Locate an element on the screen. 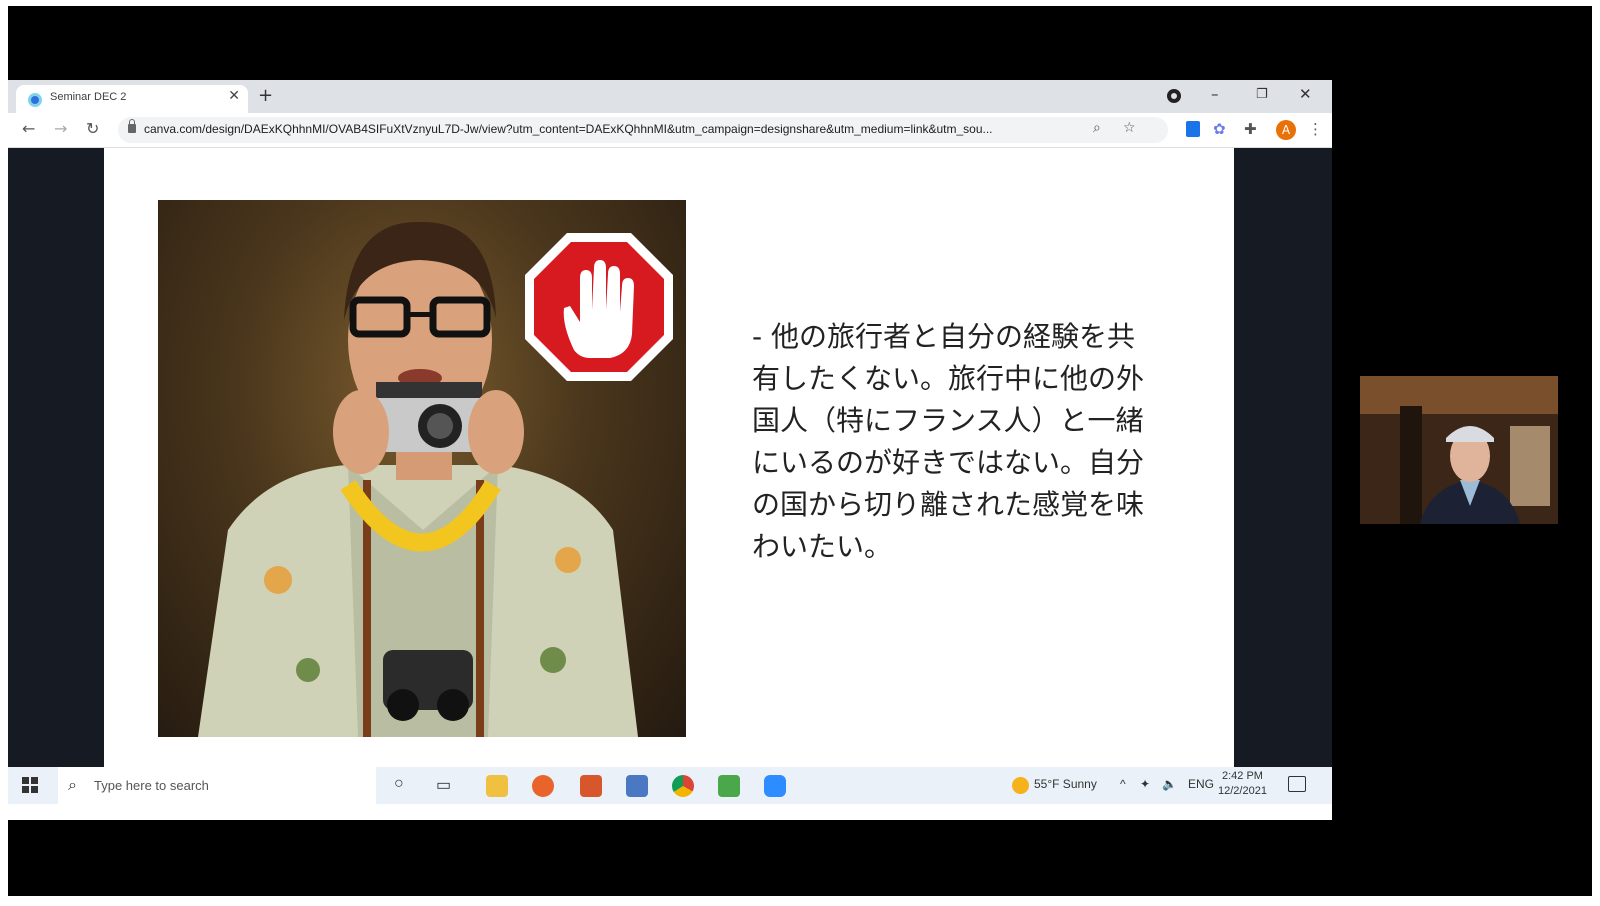 Image resolution: width=1600 pixels, height=906 pixels. clock-time: 2:42 PM is located at coordinates (1242, 776).